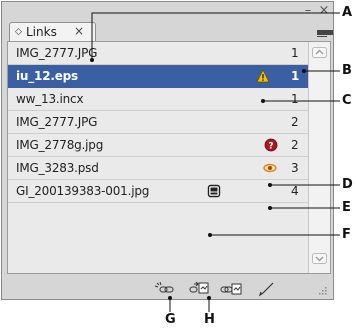 This screenshot has height=328, width=356. Describe the element at coordinates (158, 214) in the screenshot. I see `empty-row` at that location.